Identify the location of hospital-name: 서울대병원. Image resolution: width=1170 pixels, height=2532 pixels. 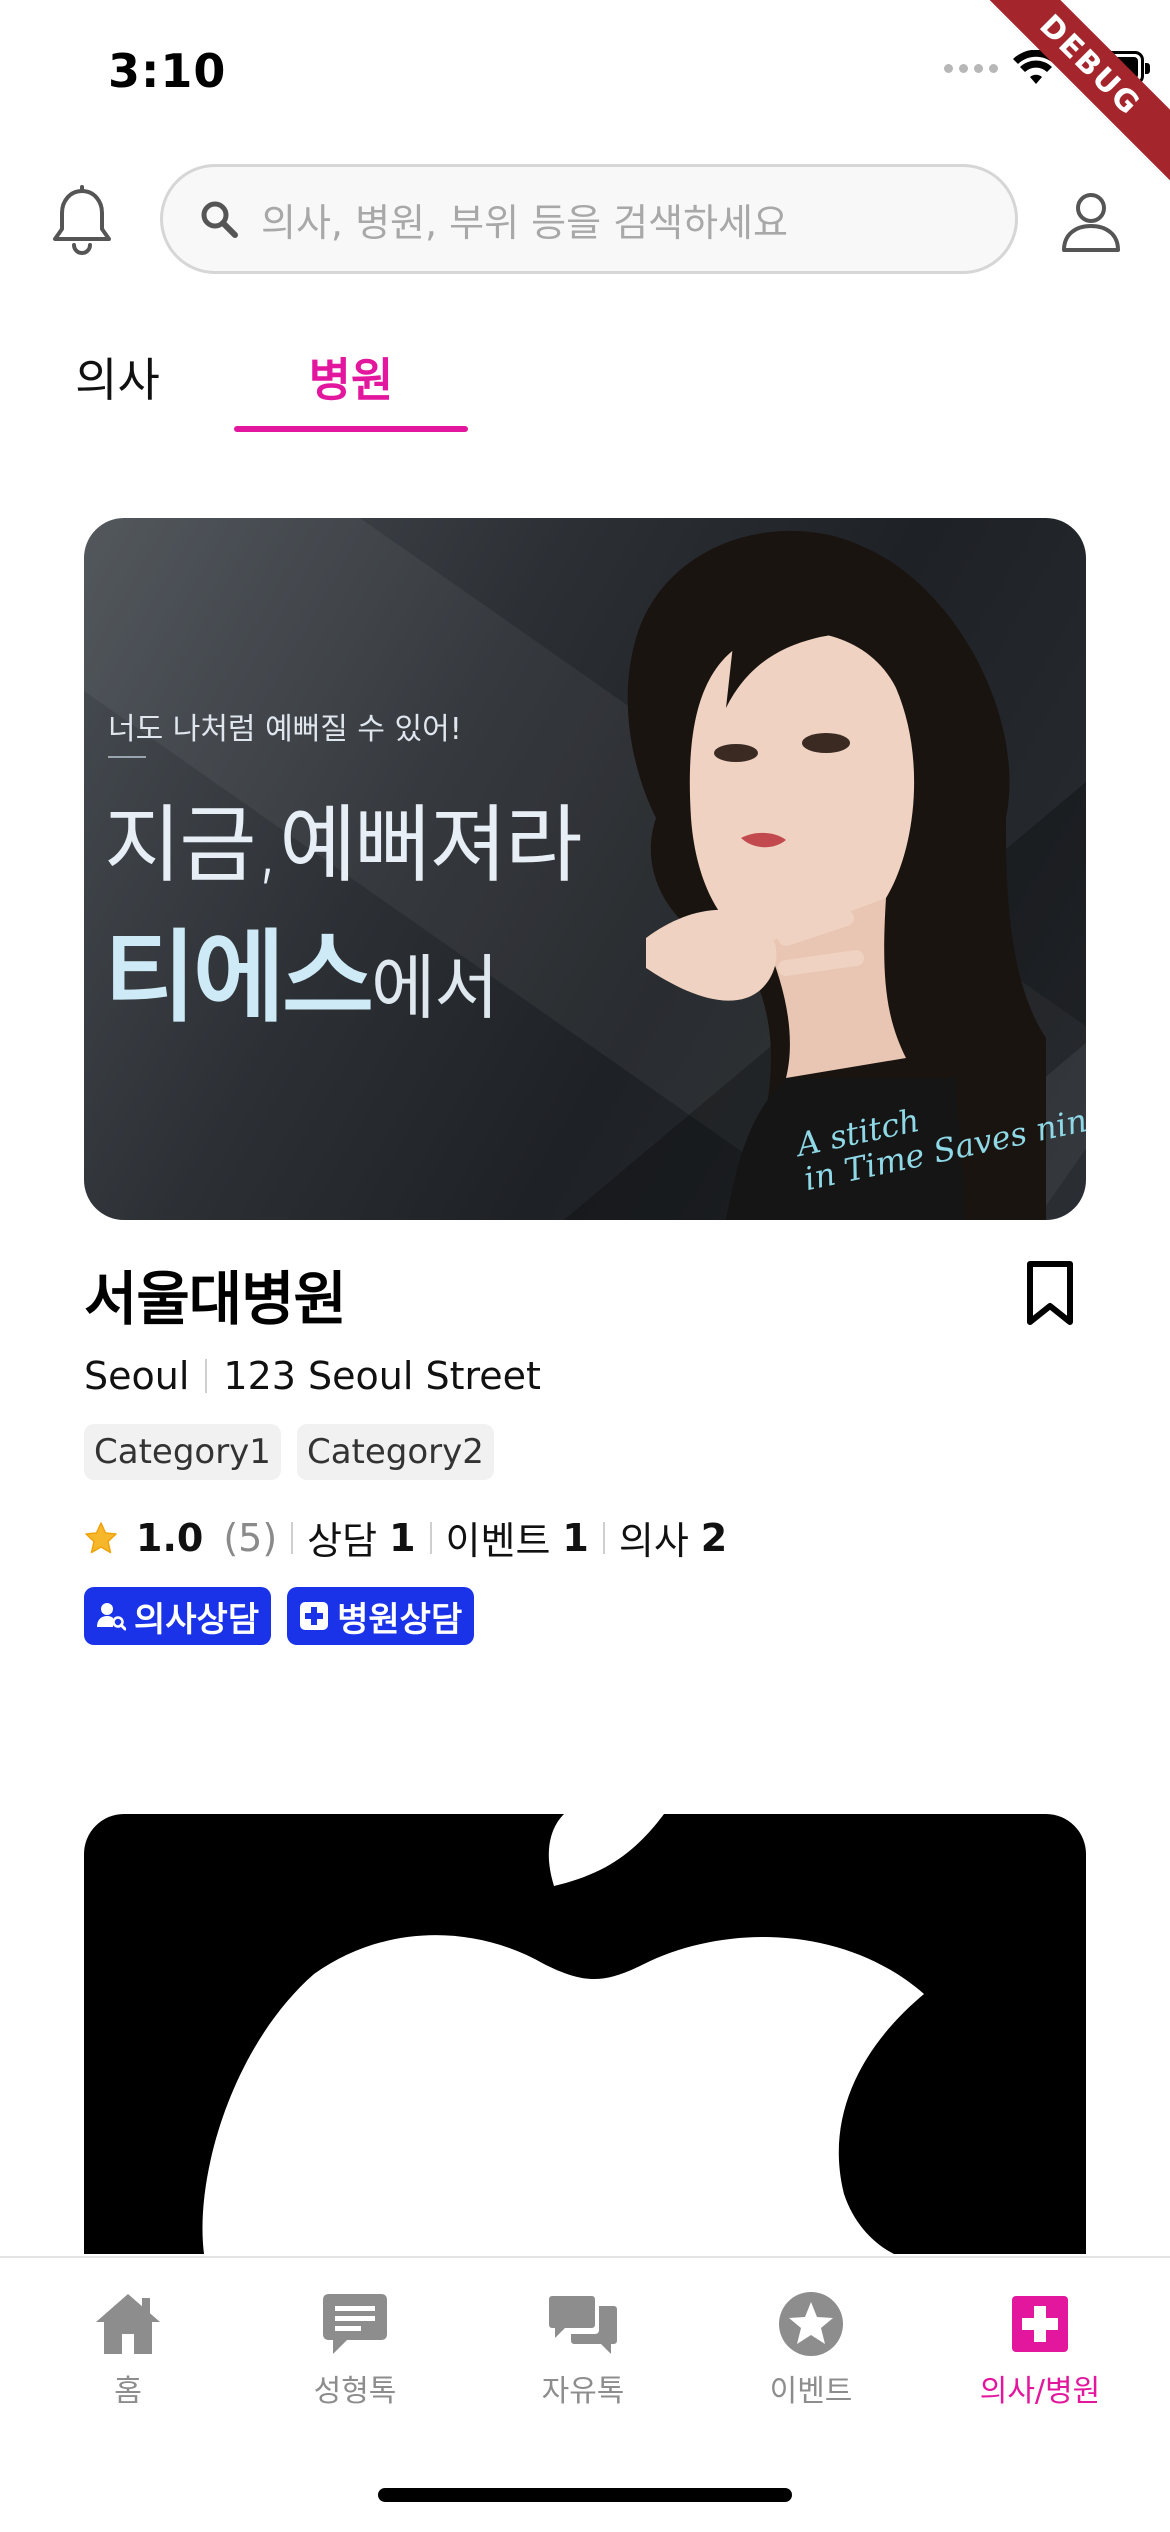
(215, 1299).